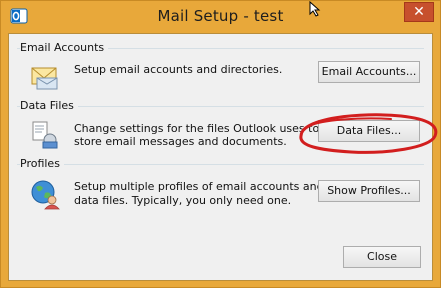 The height and width of the screenshot is (288, 441). I want to click on divider-profiles, so click(220, 164).